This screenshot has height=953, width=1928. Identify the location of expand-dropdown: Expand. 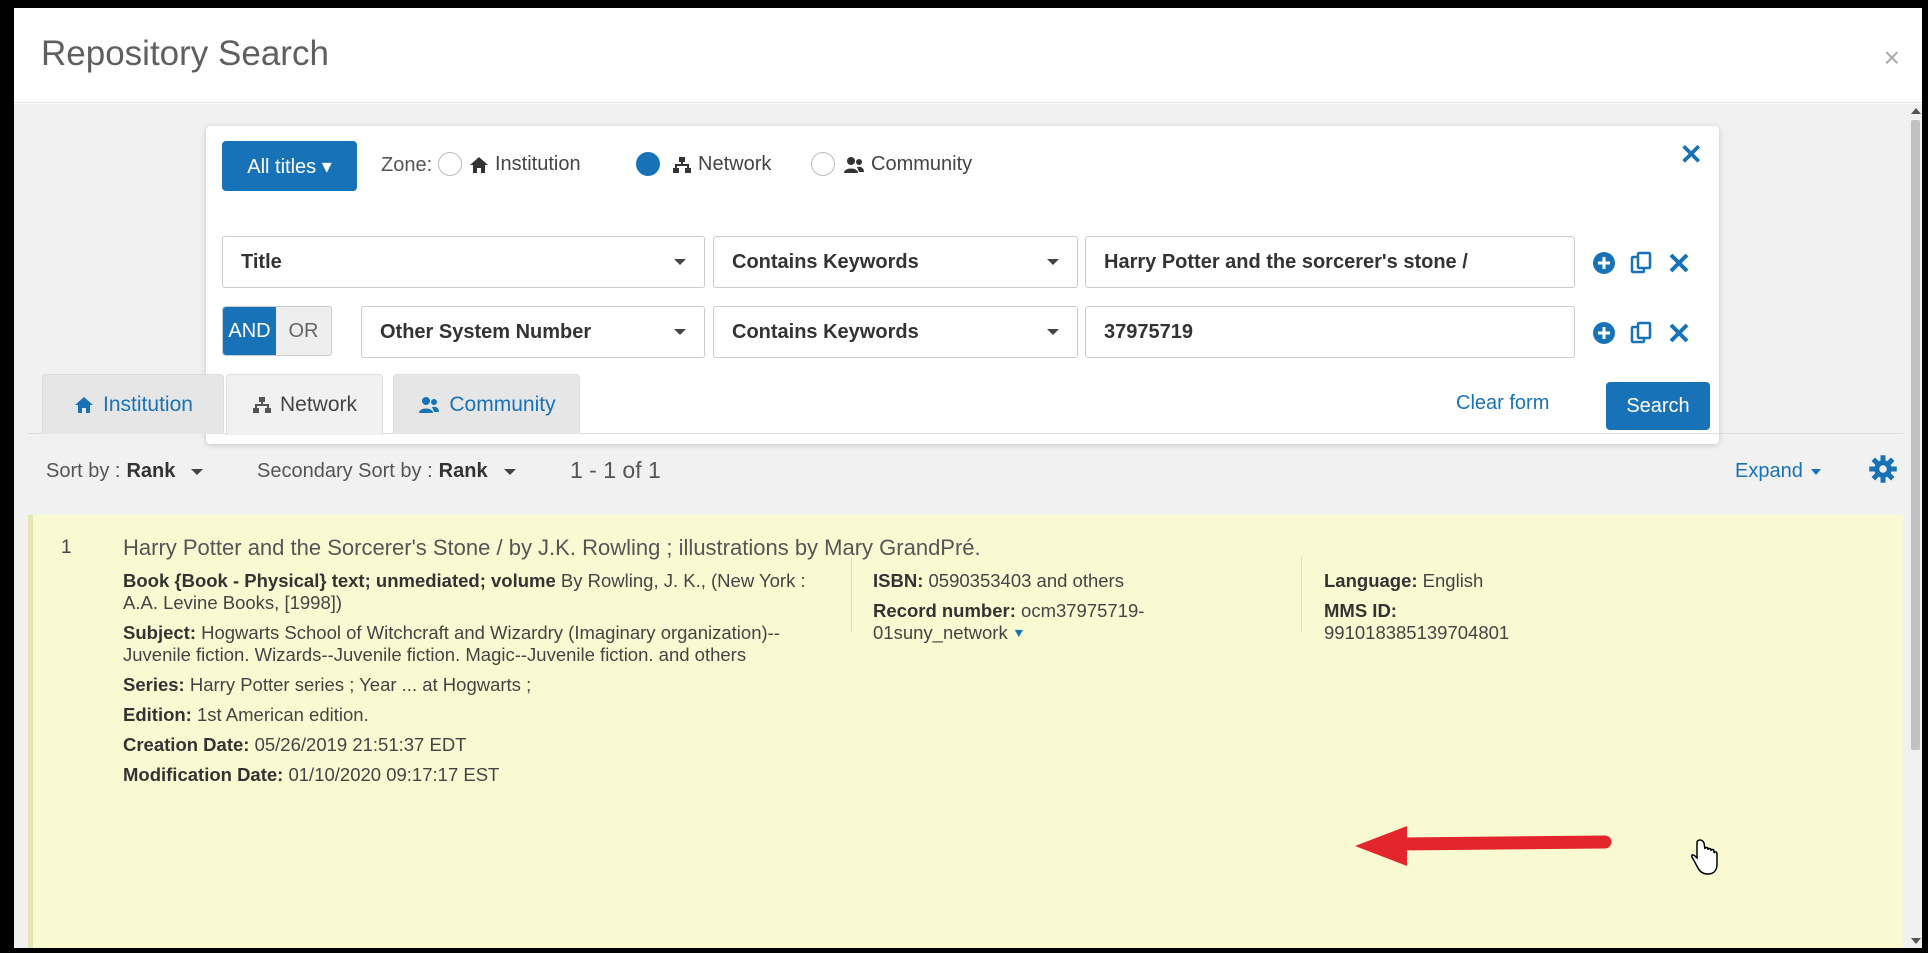
(1778, 471).